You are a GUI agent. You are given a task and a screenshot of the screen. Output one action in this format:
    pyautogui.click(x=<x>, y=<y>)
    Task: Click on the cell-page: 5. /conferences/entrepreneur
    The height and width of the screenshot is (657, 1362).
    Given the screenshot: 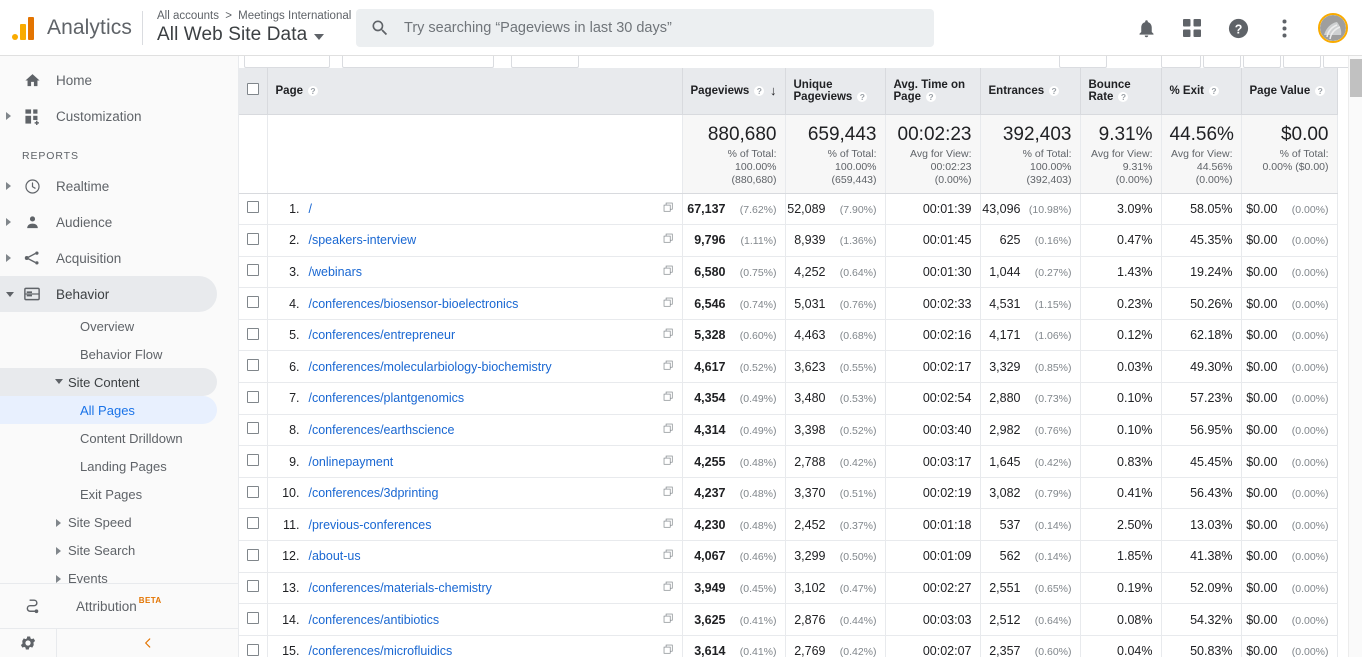 What is the action you would take?
    pyautogui.click(x=475, y=335)
    